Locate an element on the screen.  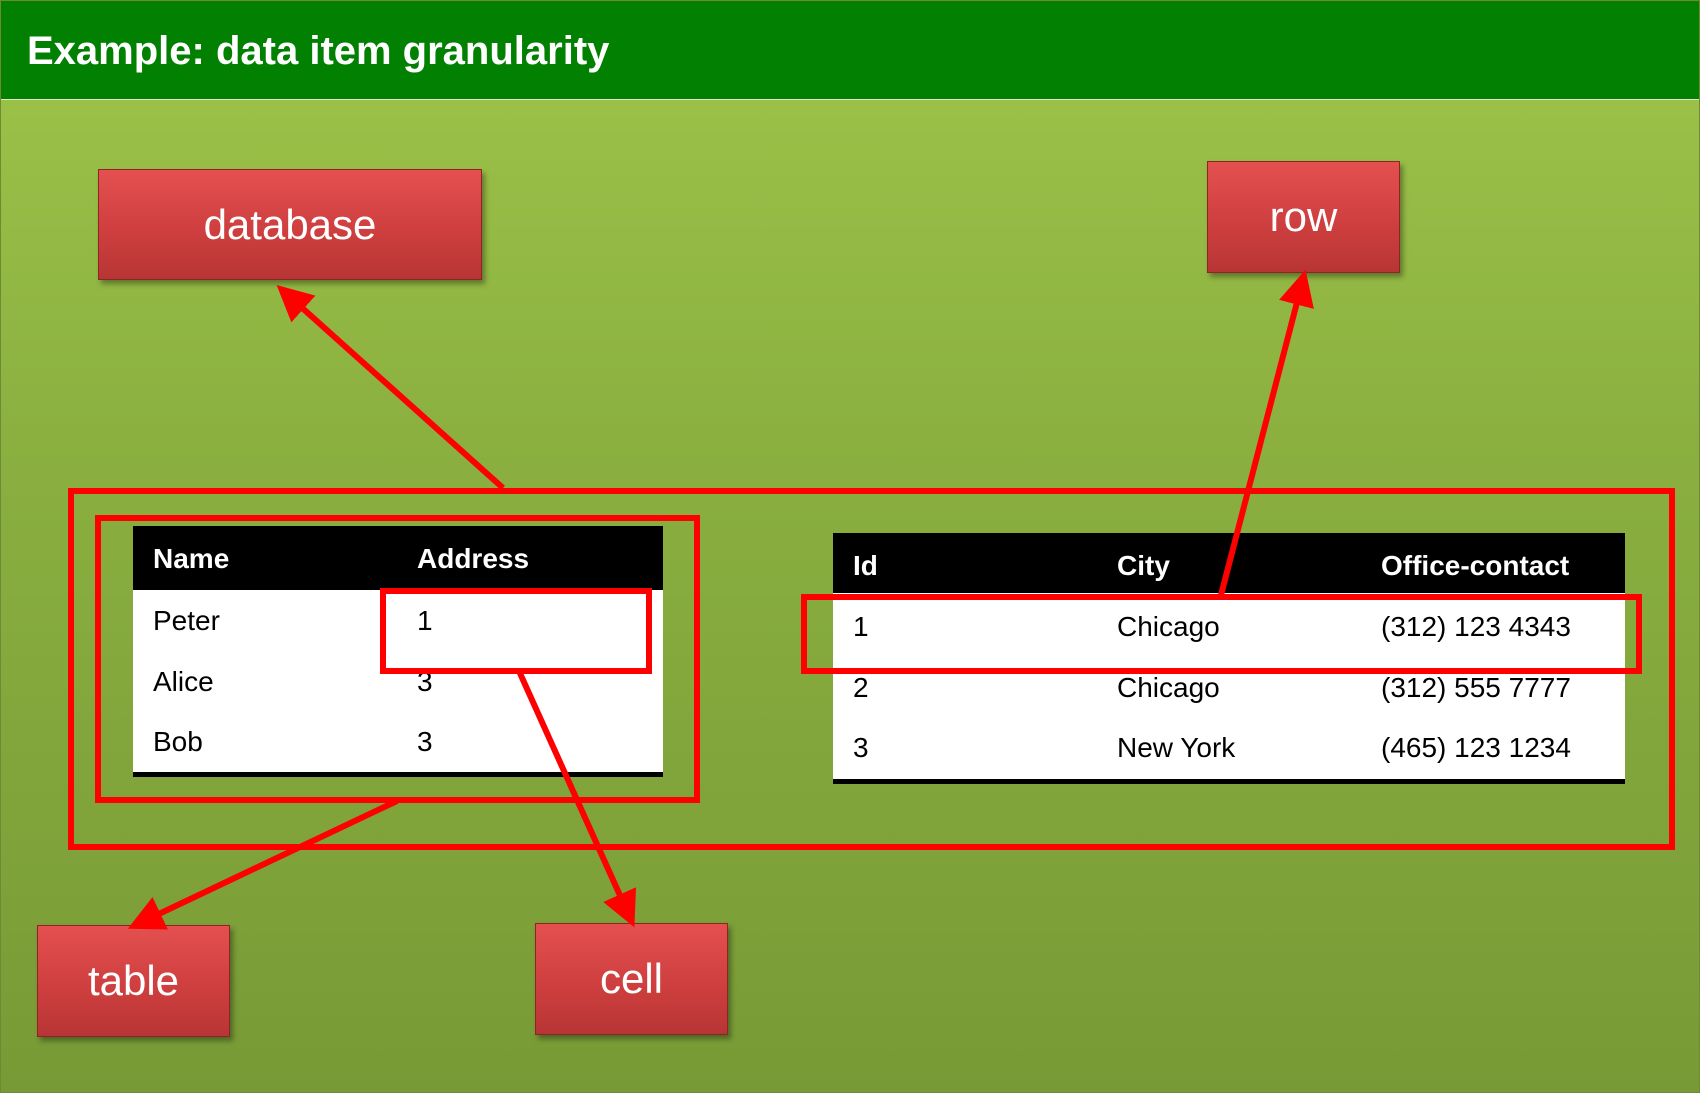
row-highlight-box is located at coordinates (1221, 634).